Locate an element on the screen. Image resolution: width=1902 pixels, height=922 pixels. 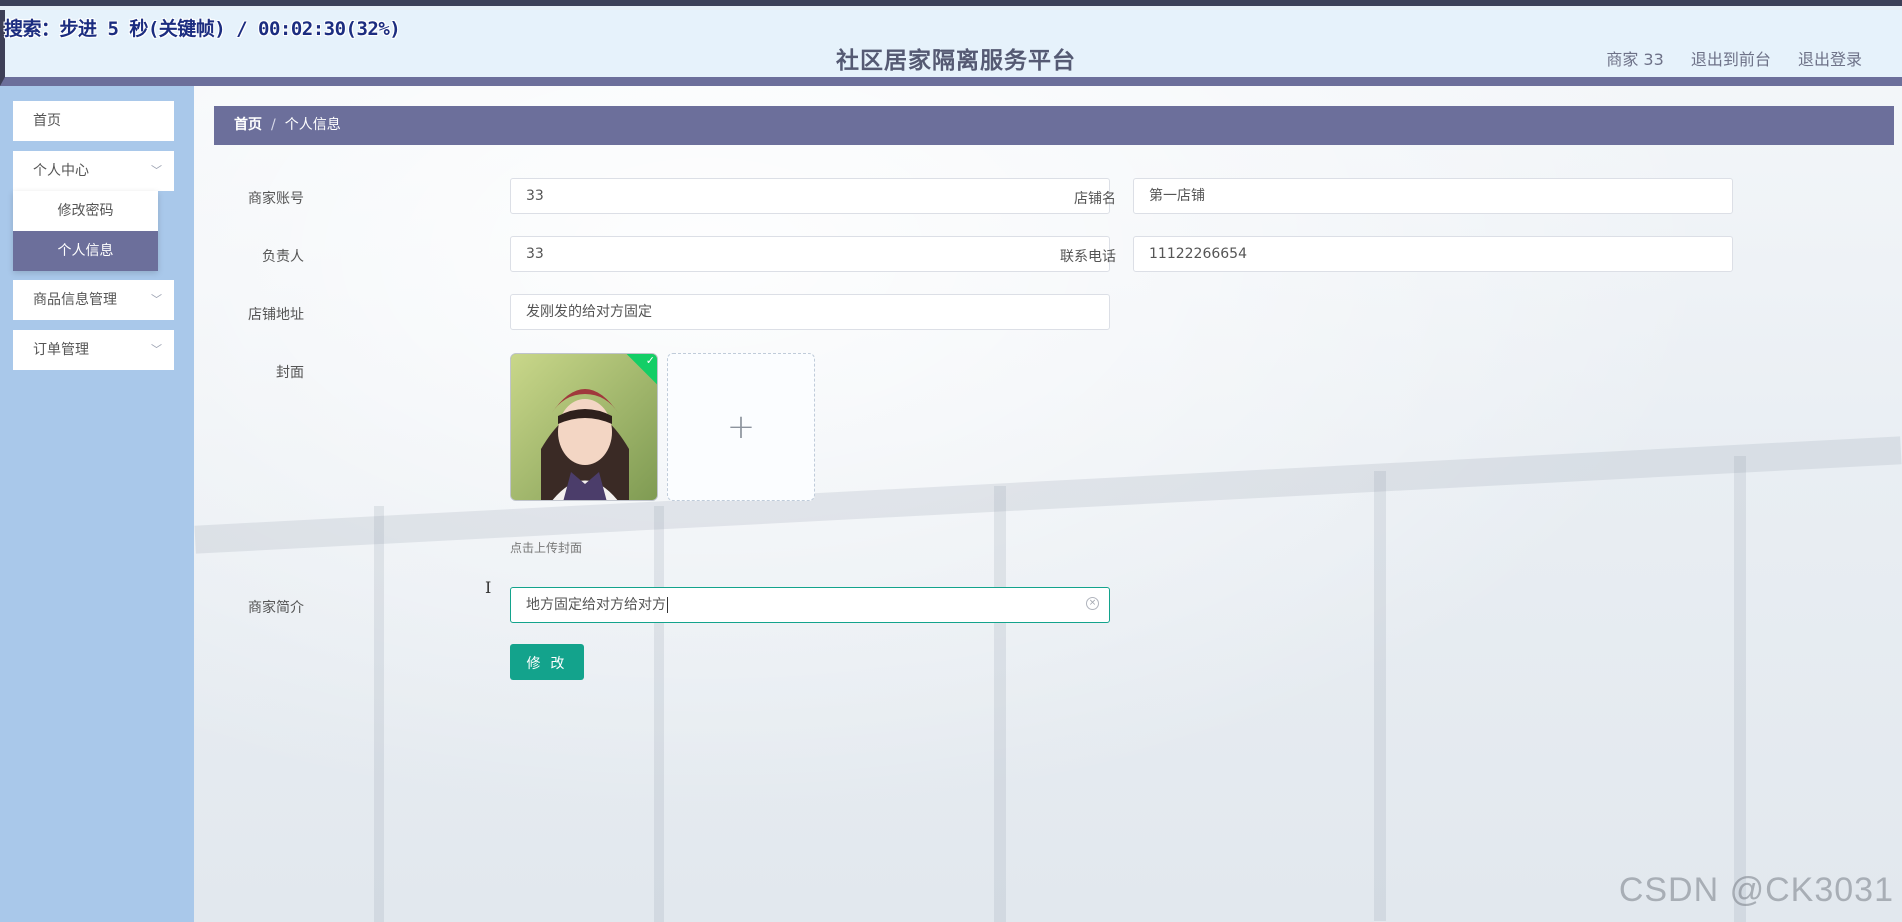
header-actions: 商家 33 退出到前台 退出登录 is located at coordinates (1723, 58).